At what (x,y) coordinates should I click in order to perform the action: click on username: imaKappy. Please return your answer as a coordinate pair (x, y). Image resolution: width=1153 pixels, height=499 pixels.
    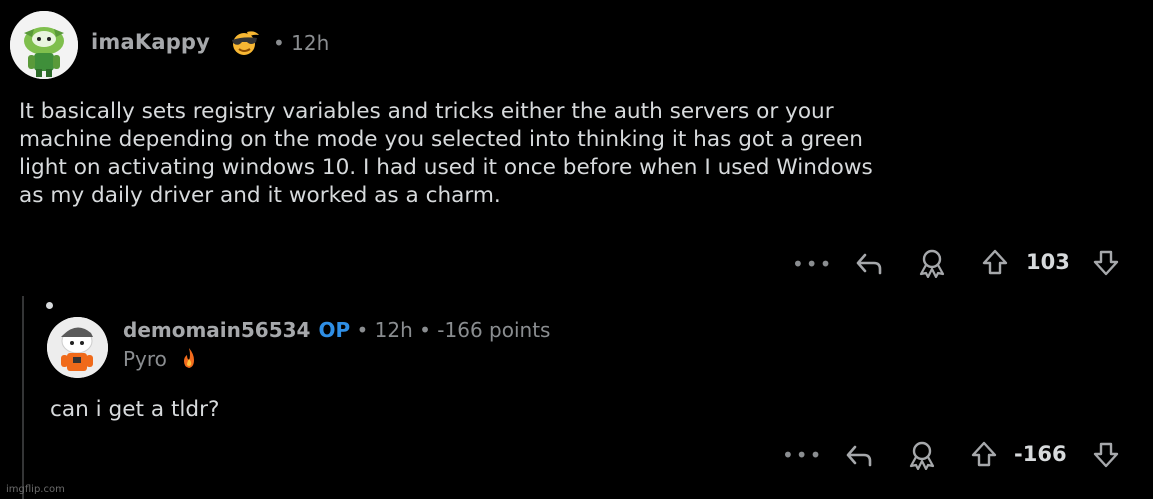
    Looking at the image, I should click on (150, 42).